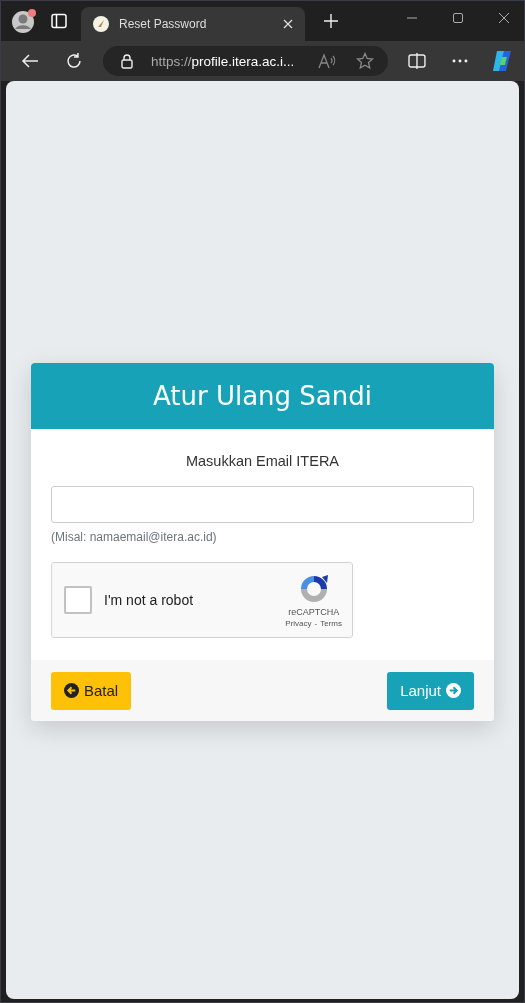 This screenshot has width=525, height=1003. I want to click on star-icon, so click(365, 61).